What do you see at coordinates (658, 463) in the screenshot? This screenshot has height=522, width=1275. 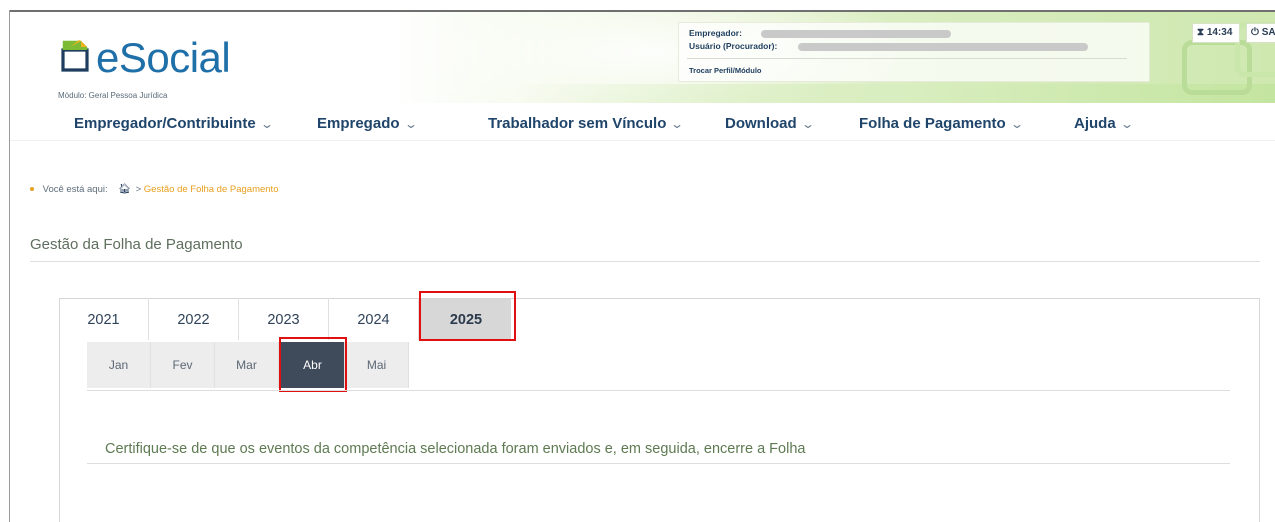 I see `info-divider` at bounding box center [658, 463].